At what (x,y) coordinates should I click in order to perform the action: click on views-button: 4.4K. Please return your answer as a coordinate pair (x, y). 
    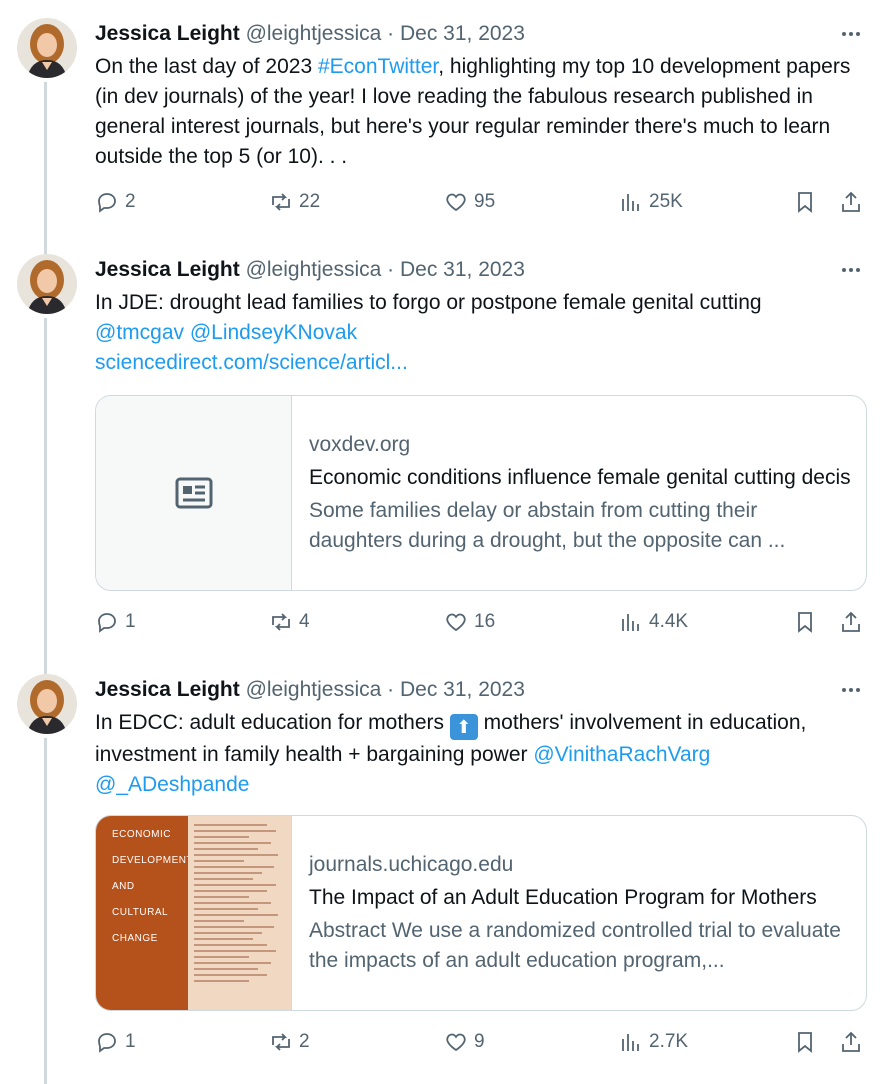
    Looking at the image, I should click on (653, 622).